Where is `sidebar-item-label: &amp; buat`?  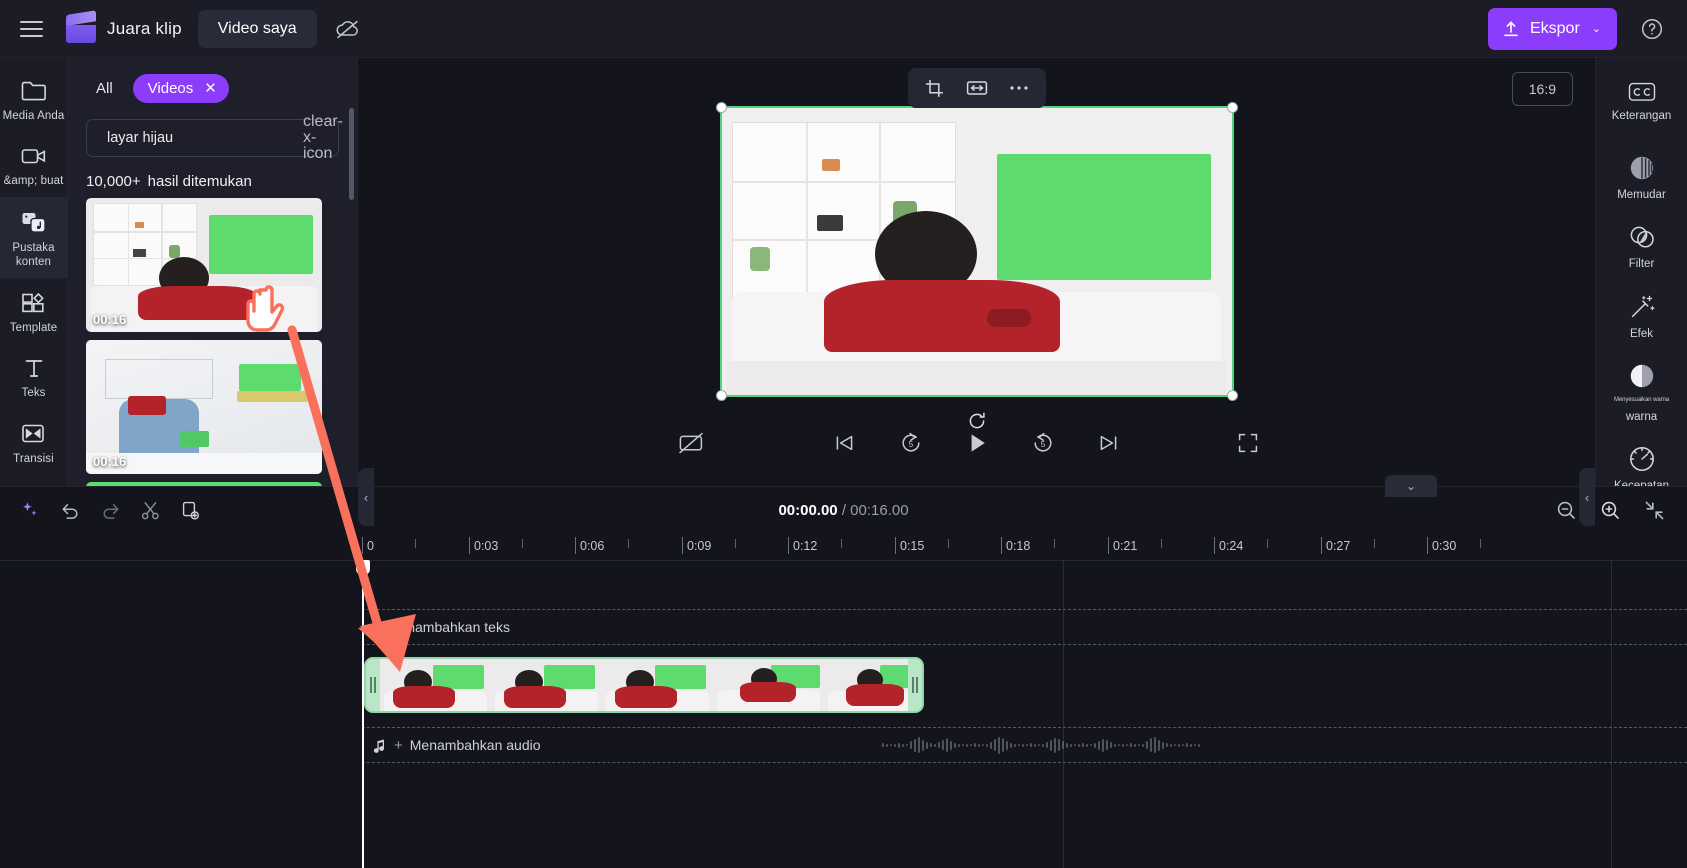 sidebar-item-label: &amp; buat is located at coordinates (33, 181).